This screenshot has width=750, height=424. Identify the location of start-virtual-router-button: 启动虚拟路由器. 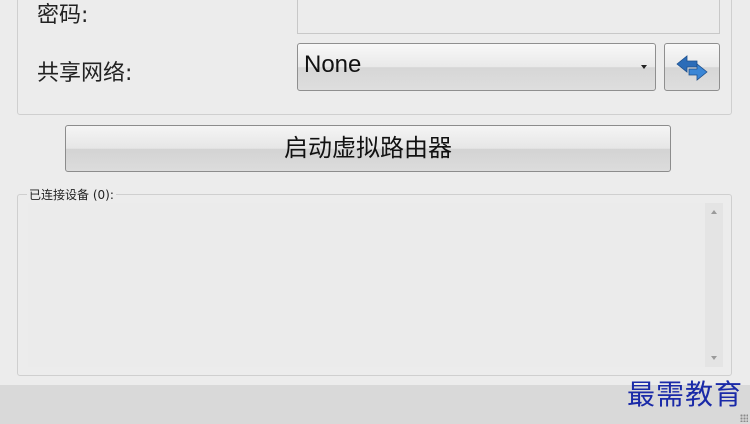
(368, 148).